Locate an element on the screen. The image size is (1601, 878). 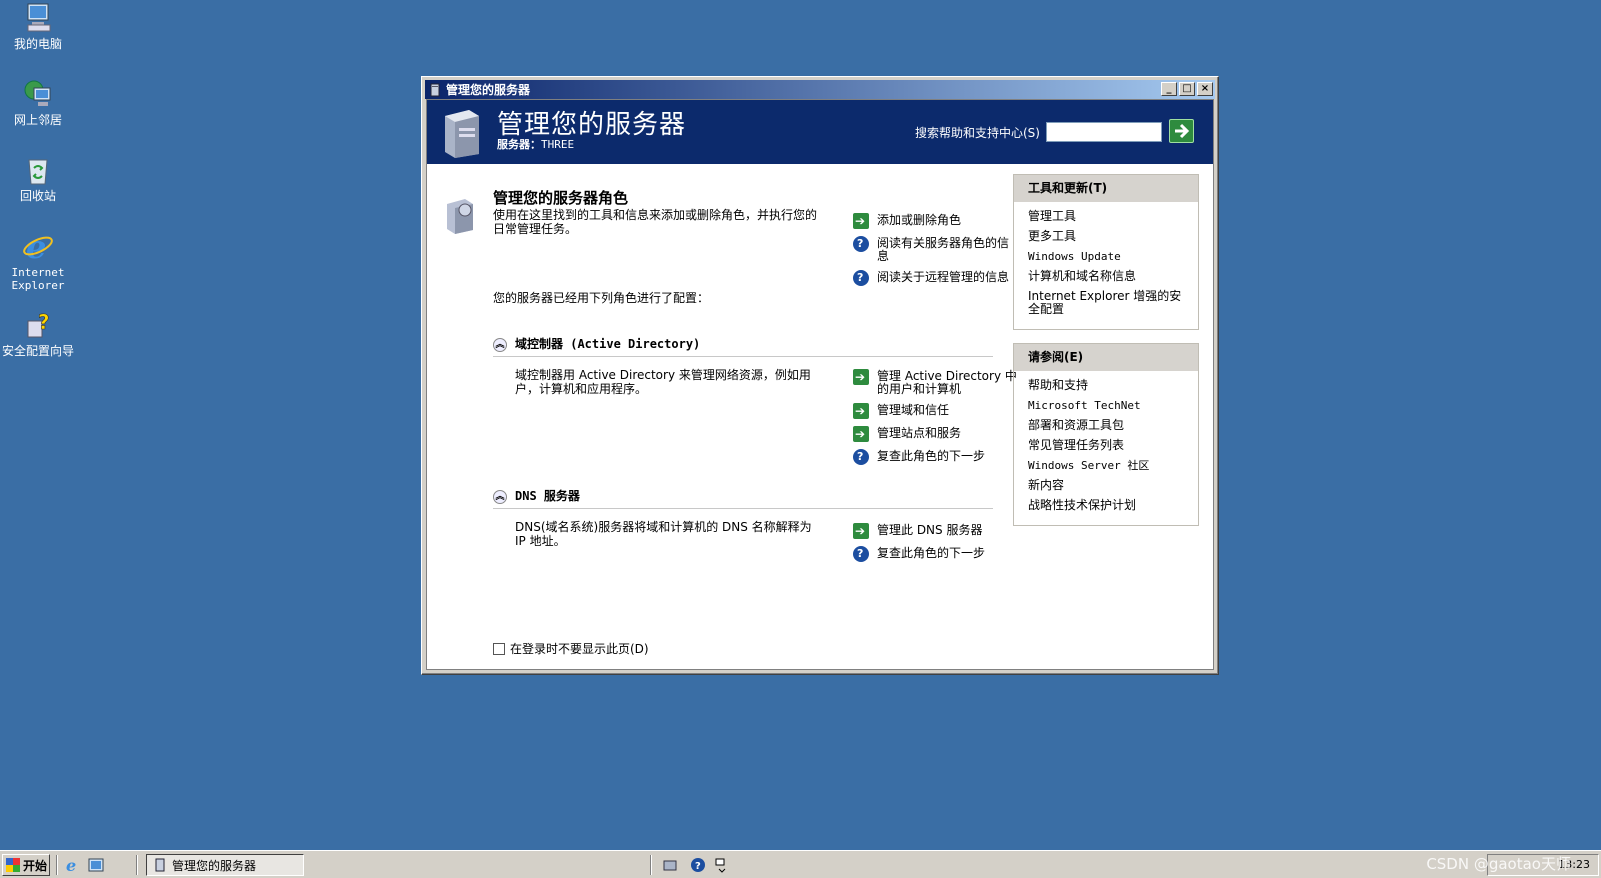
link-resource-kit: 部署和资源工具包 is located at coordinates (1108, 425).